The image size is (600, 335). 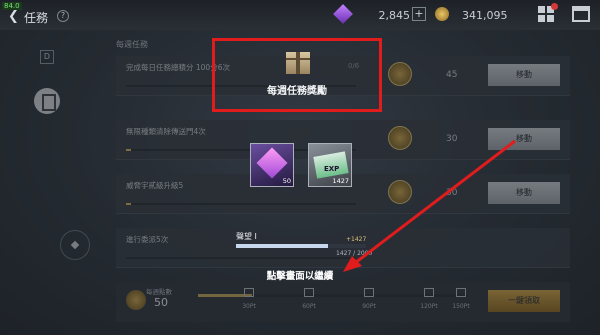 I want to click on annotation-arrow, so click(x=429, y=205).